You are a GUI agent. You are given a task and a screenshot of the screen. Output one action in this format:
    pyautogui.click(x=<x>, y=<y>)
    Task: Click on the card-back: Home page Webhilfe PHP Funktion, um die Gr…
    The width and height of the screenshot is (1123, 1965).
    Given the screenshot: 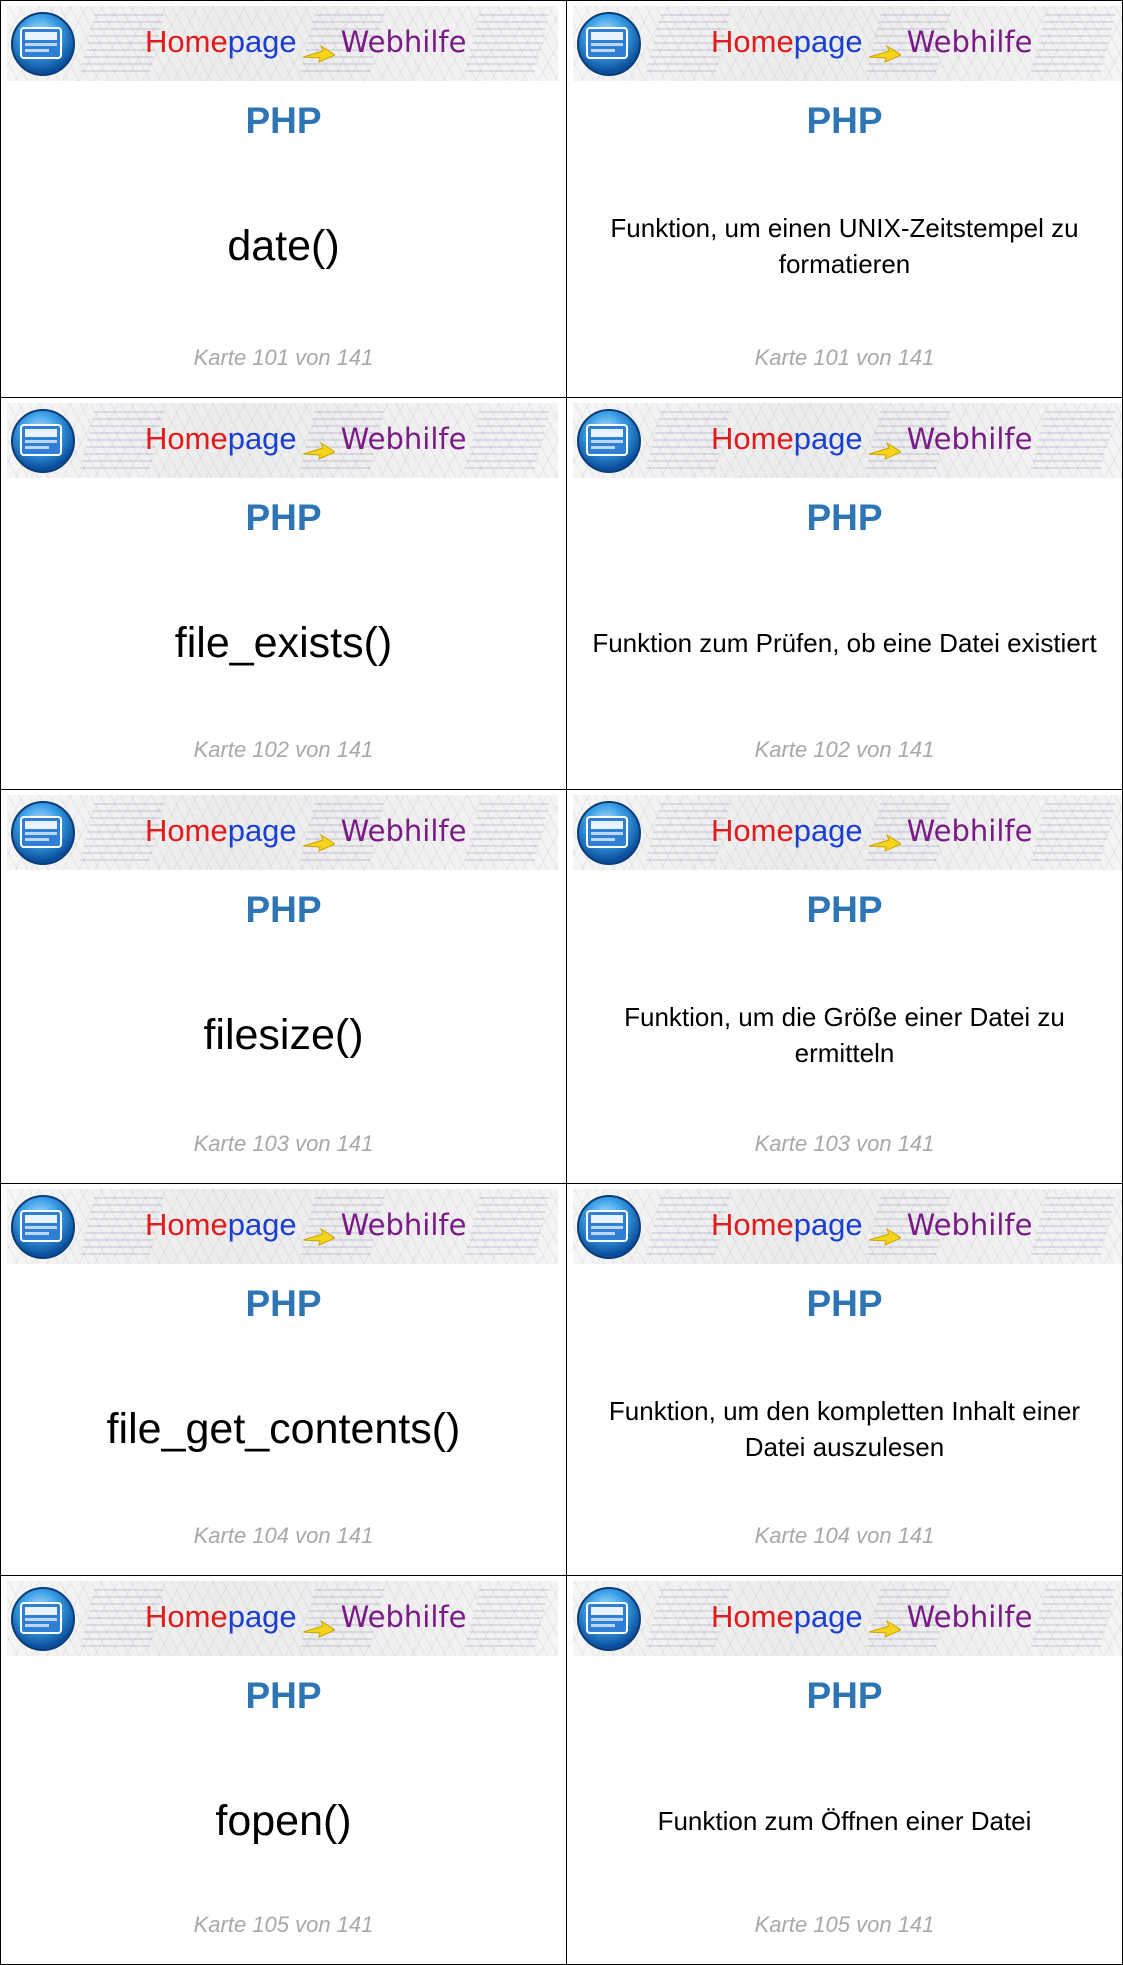 What is the action you would take?
    pyautogui.click(x=844, y=987)
    